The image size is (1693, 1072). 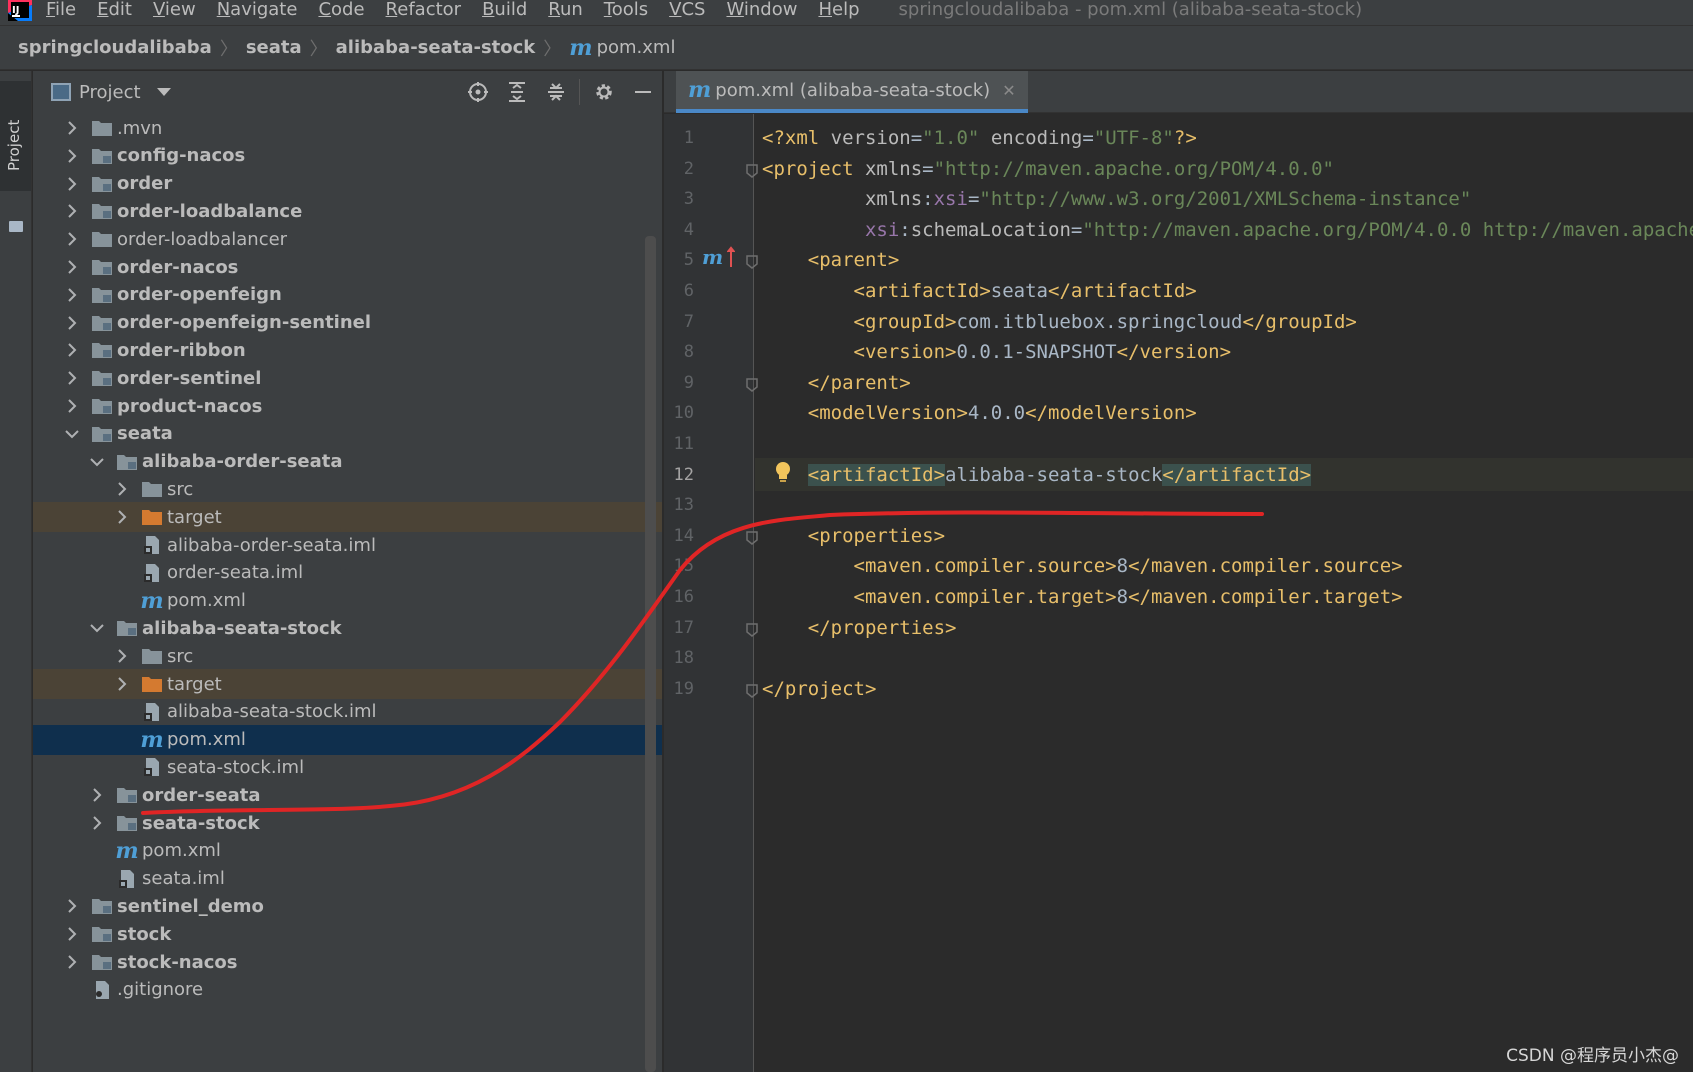 What do you see at coordinates (626, 10) in the screenshot?
I see `menu-item-tools: Tools` at bounding box center [626, 10].